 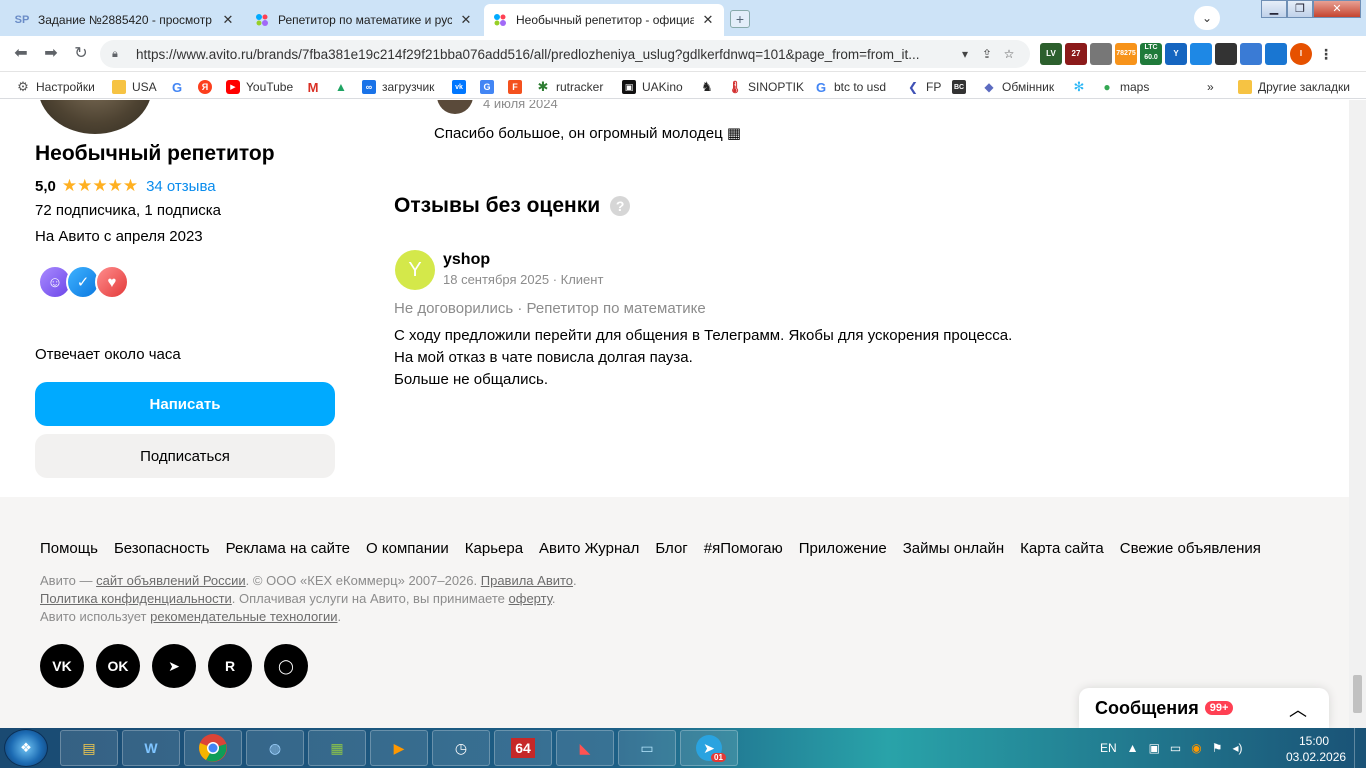 I want to click on network-icon: ▣, so click(x=1154, y=748).